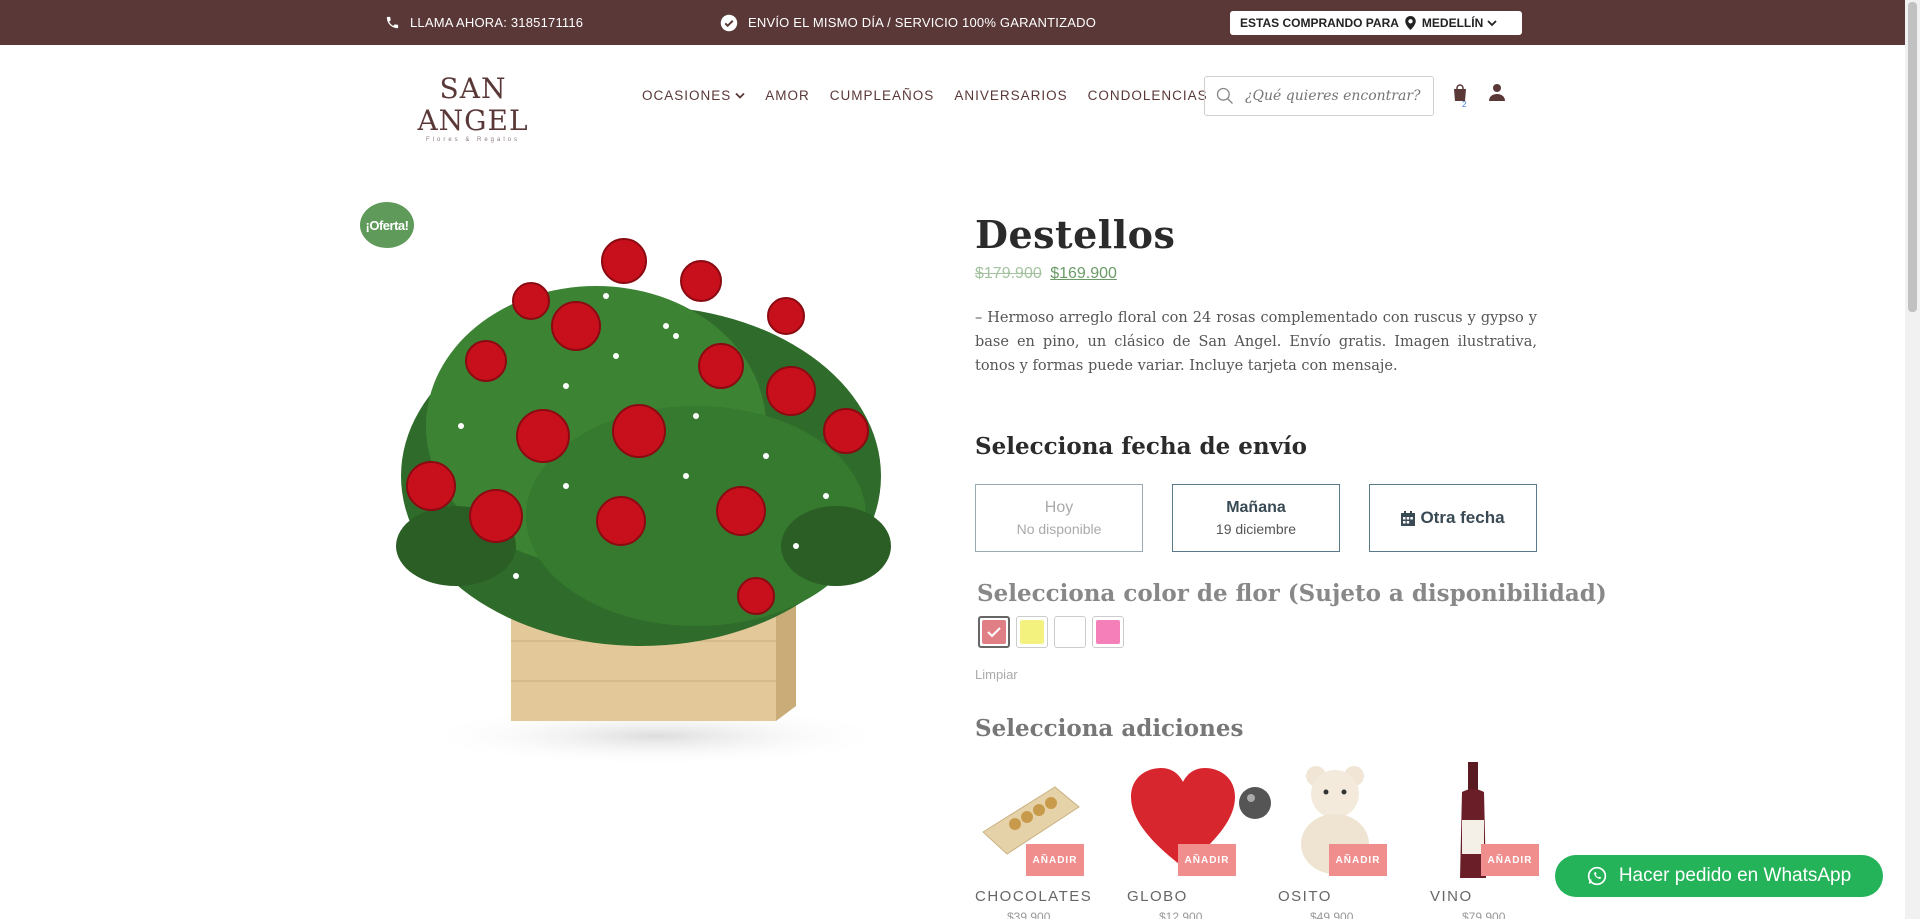  What do you see at coordinates (473, 104) in the screenshot?
I see `logo-brand: SAN ANGEL` at bounding box center [473, 104].